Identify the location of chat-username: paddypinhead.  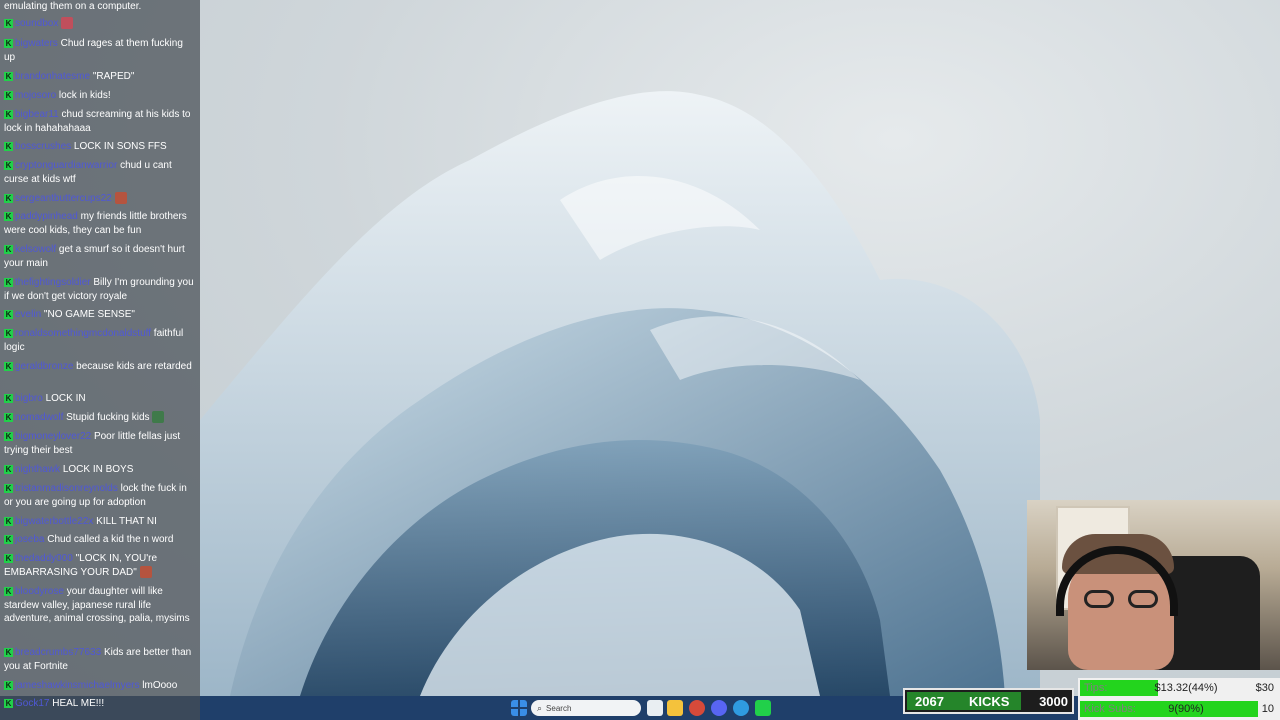
(46, 216).